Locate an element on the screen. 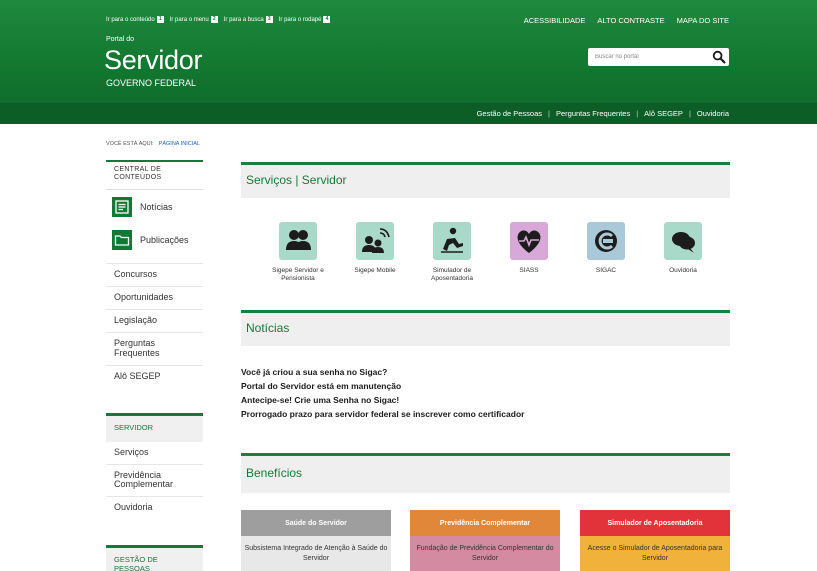 The height and width of the screenshot is (571, 817). section-title: Serviços | Servidor is located at coordinates (296, 180).